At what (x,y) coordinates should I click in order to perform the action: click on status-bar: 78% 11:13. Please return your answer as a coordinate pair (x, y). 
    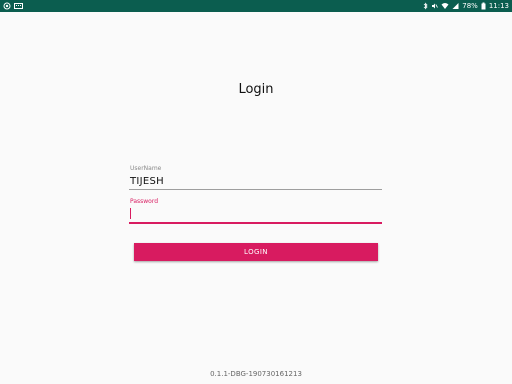
    Looking at the image, I should click on (256, 6).